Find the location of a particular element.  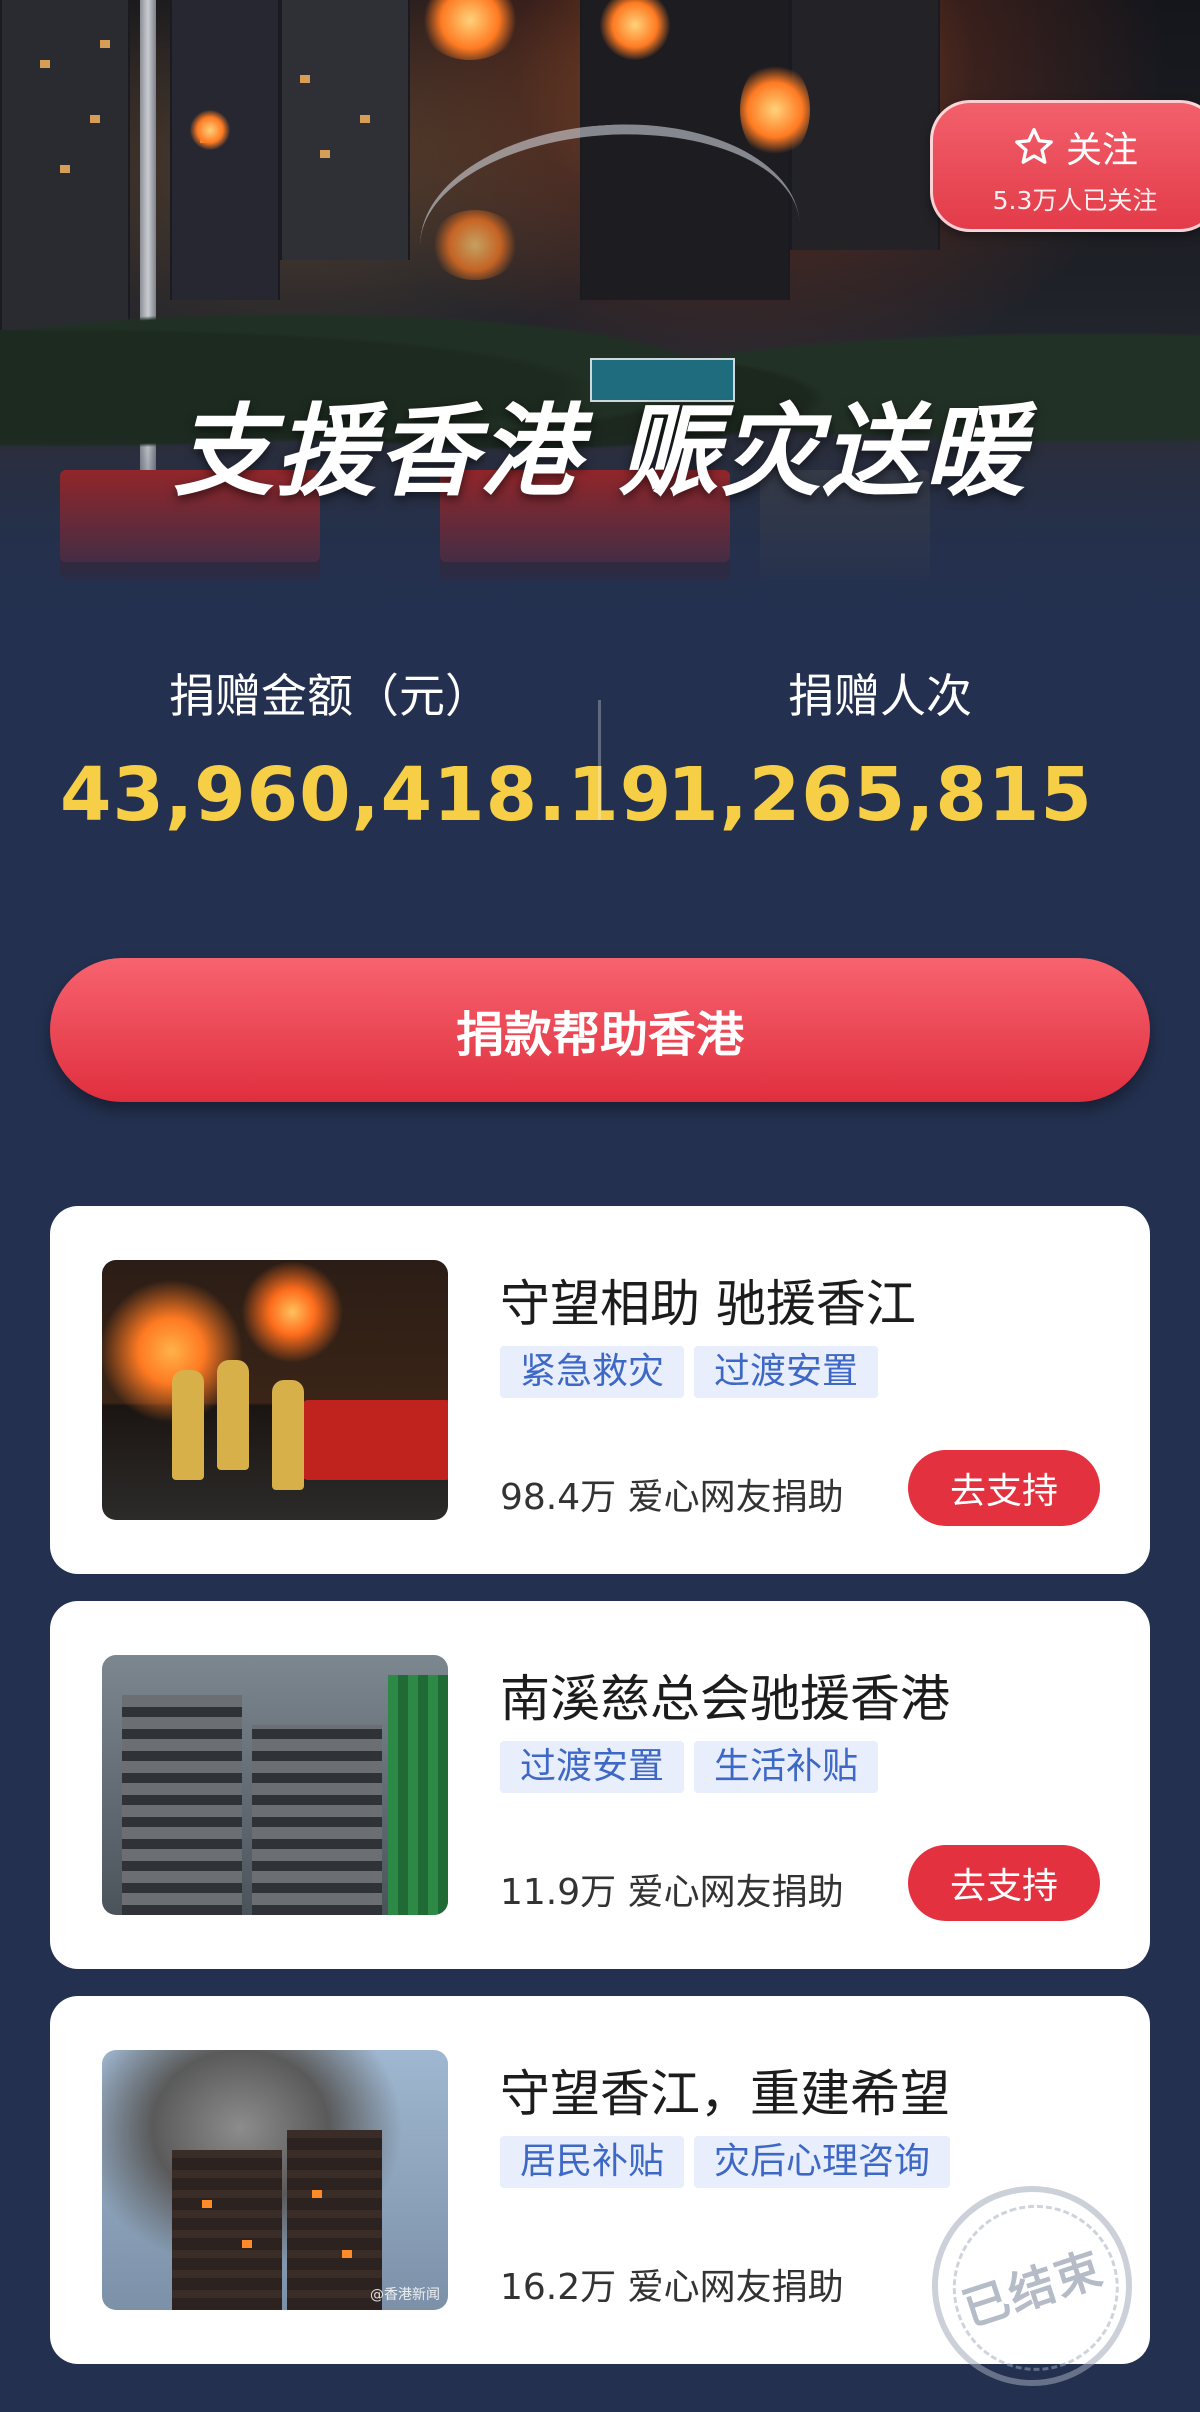

image-watermark: @香港新闻 is located at coordinates (405, 2295).